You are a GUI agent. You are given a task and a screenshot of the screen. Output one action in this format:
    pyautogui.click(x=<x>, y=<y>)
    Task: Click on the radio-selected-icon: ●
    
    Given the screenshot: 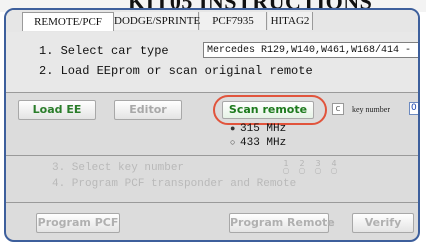 What is the action you would take?
    pyautogui.click(x=233, y=129)
    